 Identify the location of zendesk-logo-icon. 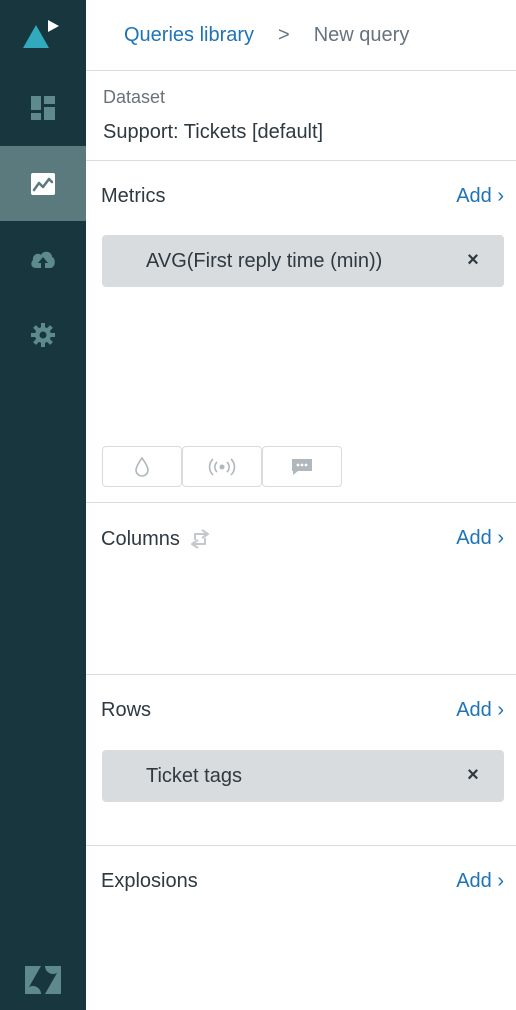
(43, 980).